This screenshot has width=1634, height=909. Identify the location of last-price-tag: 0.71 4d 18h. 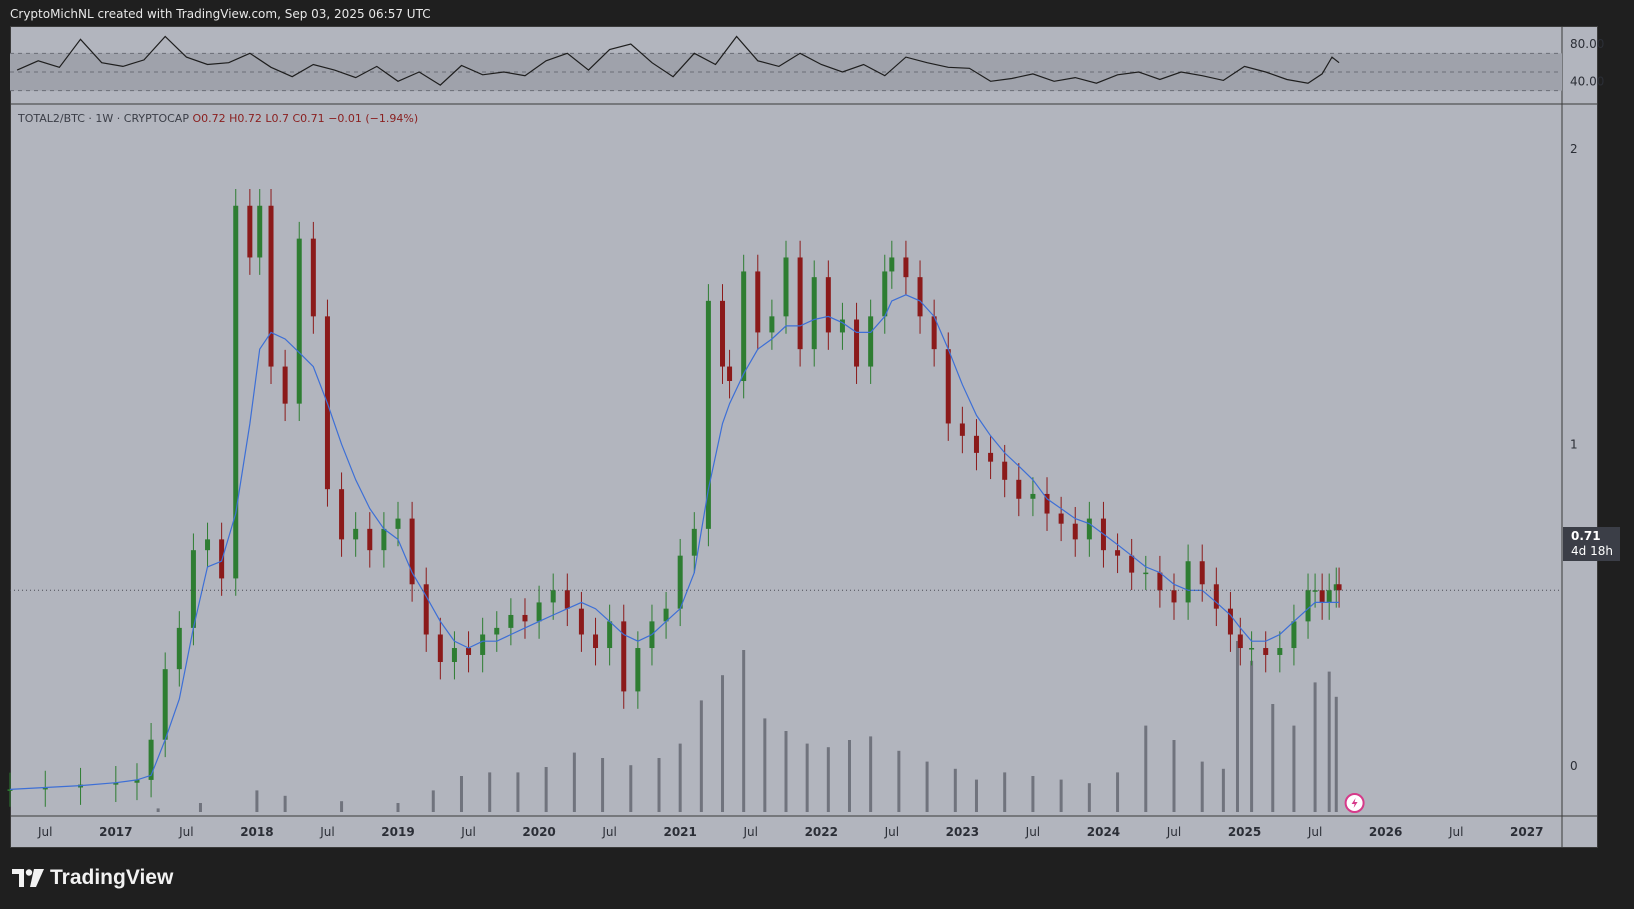
(1591, 544).